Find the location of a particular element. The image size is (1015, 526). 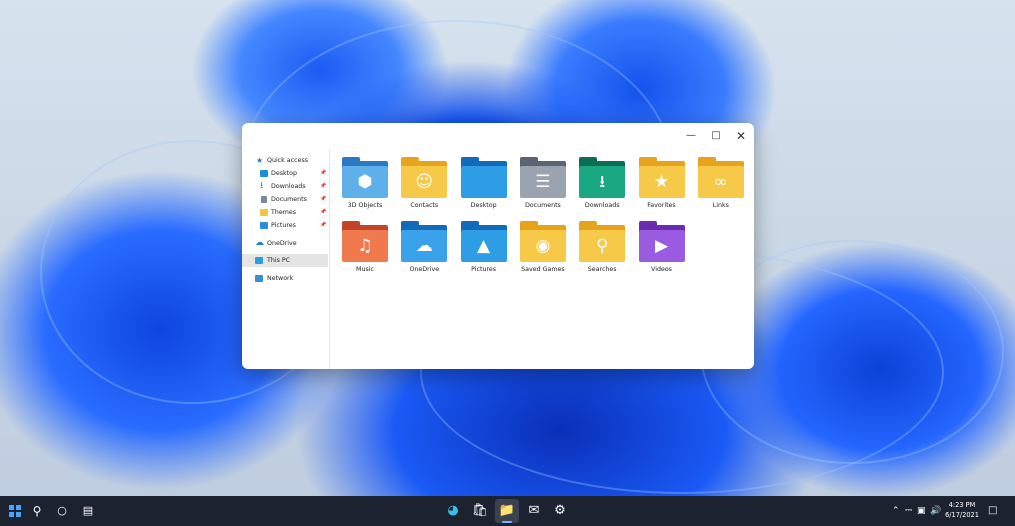

folder-item: Desktop is located at coordinates (484, 184).